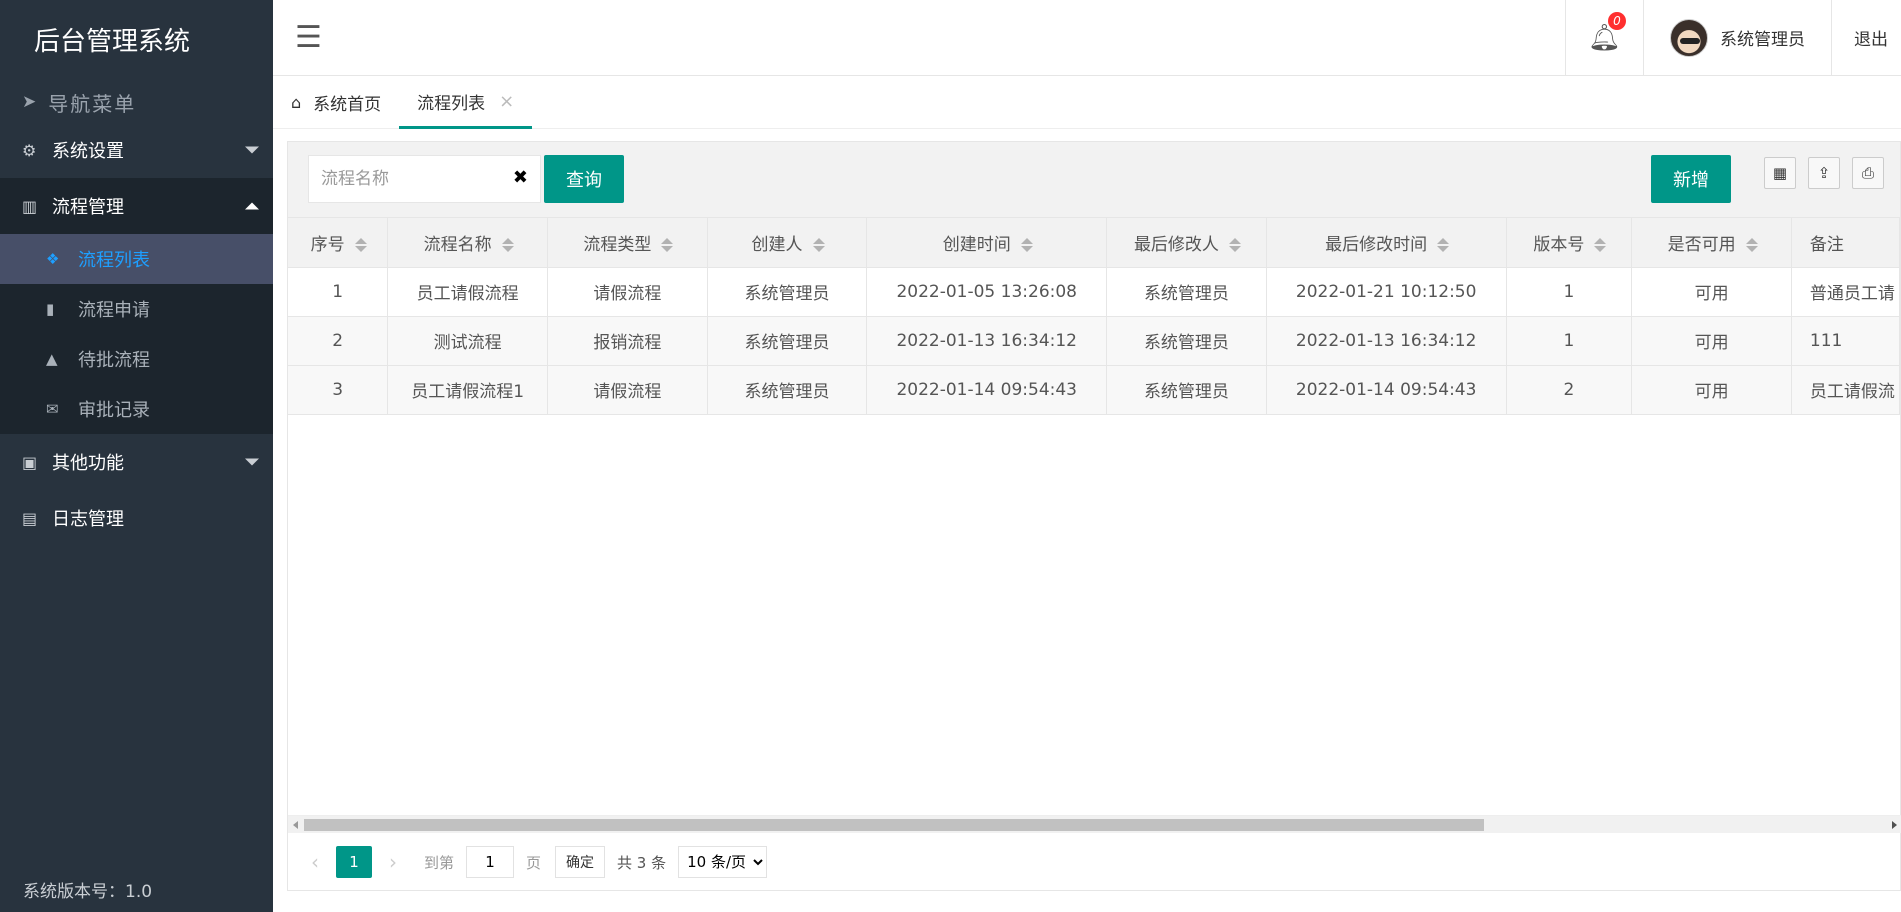 The width and height of the screenshot is (1901, 912). What do you see at coordinates (1186, 390) in the screenshot?
I see `cell-modifier: 系统管理员` at bounding box center [1186, 390].